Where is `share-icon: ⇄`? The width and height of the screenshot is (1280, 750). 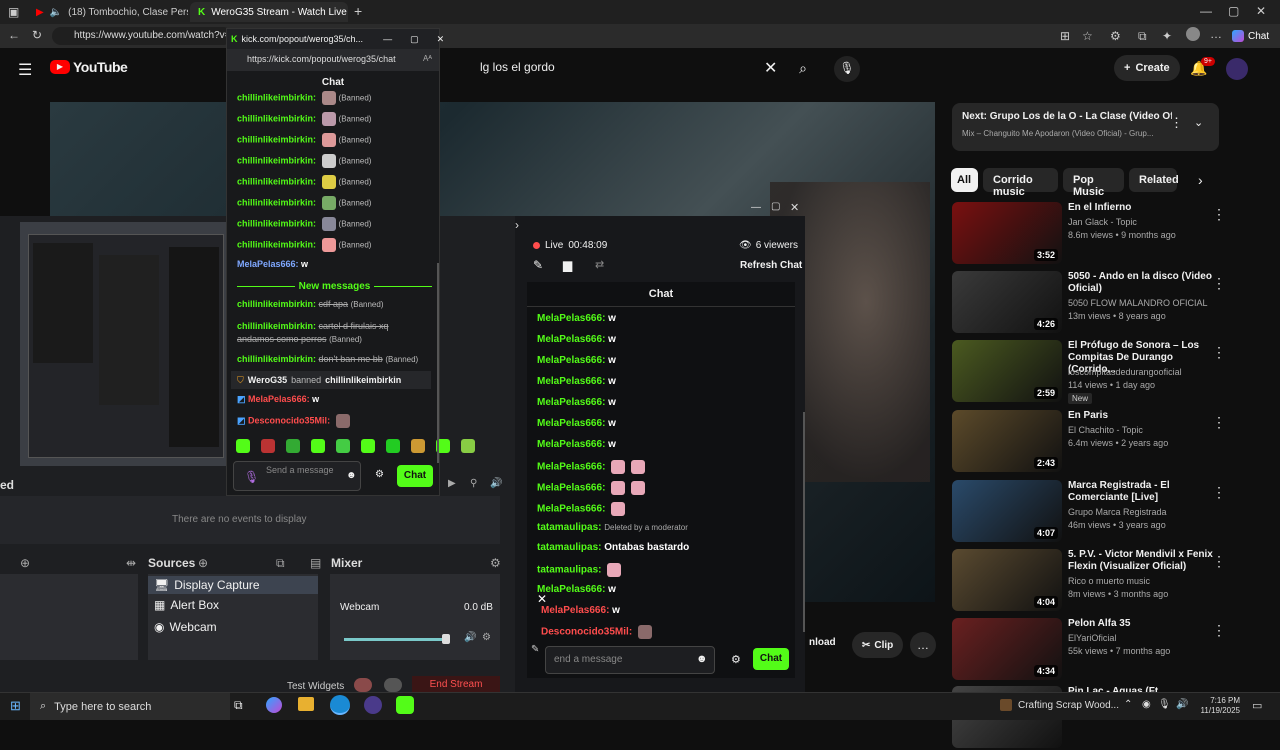
share-icon: ⇄ is located at coordinates (599, 264).